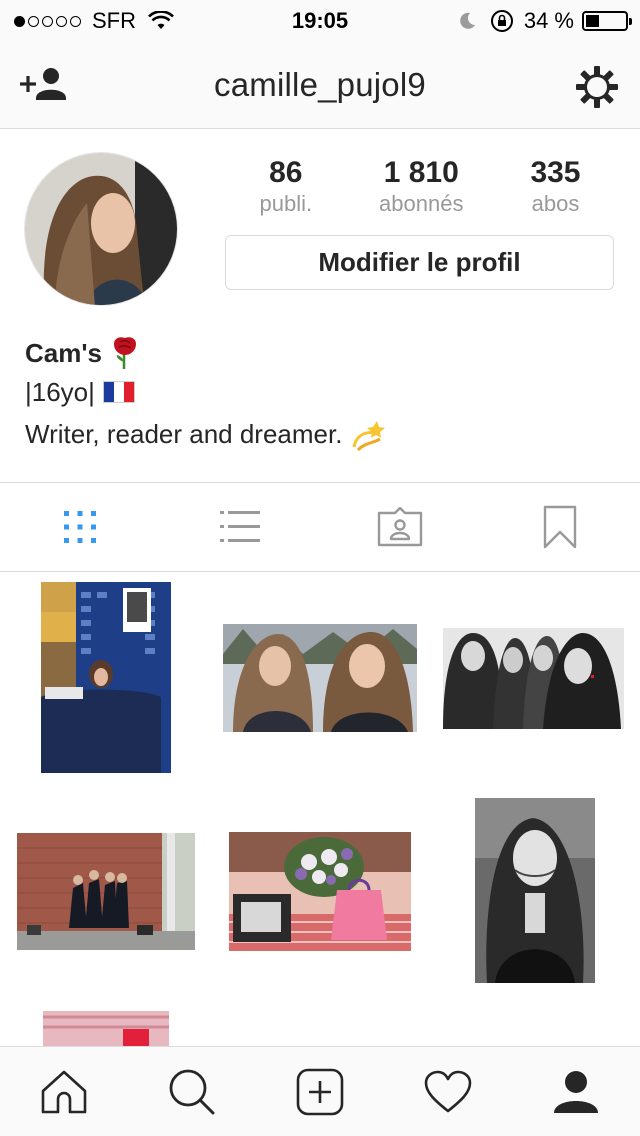 This screenshot has height=1136, width=640. I want to click on nav-search-button, so click(192, 1092).